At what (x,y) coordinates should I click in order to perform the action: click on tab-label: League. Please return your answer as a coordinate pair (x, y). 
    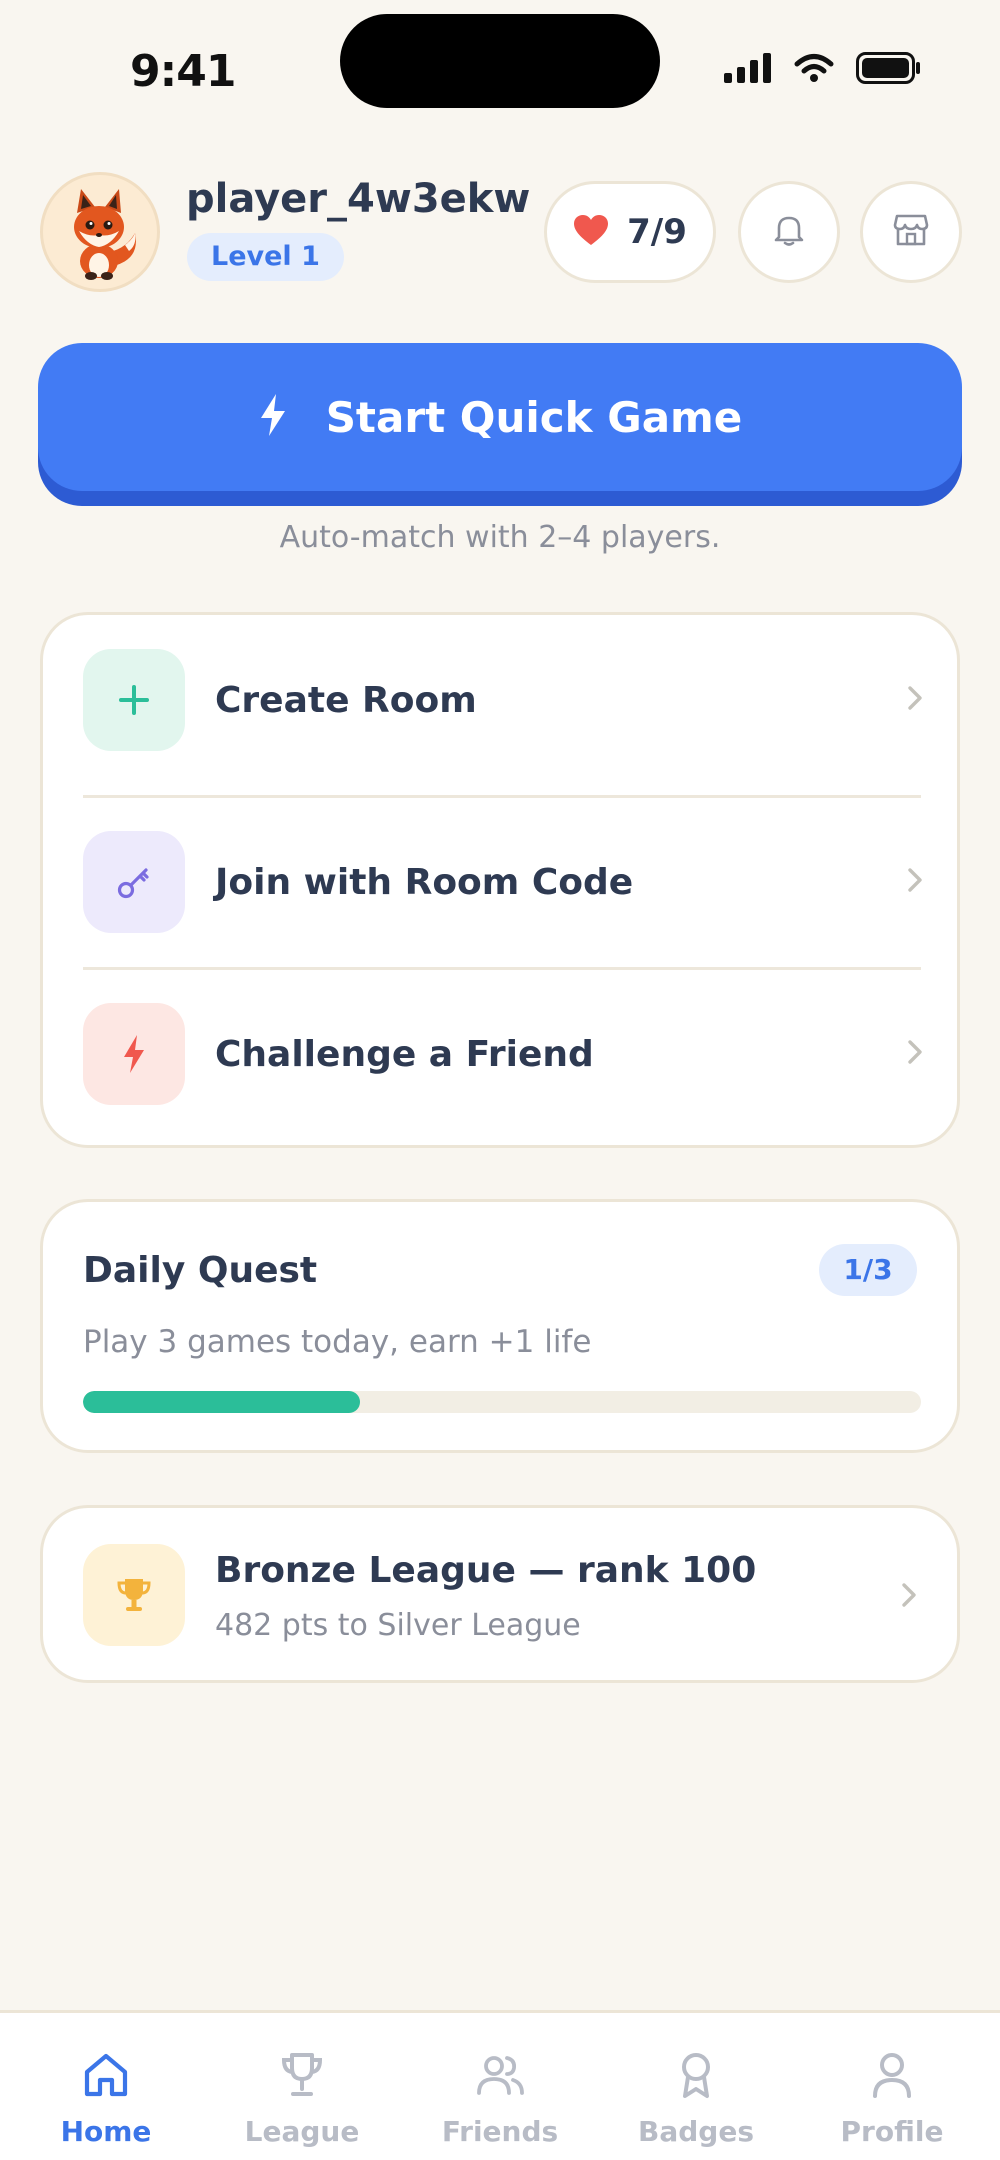
    Looking at the image, I should click on (302, 2131).